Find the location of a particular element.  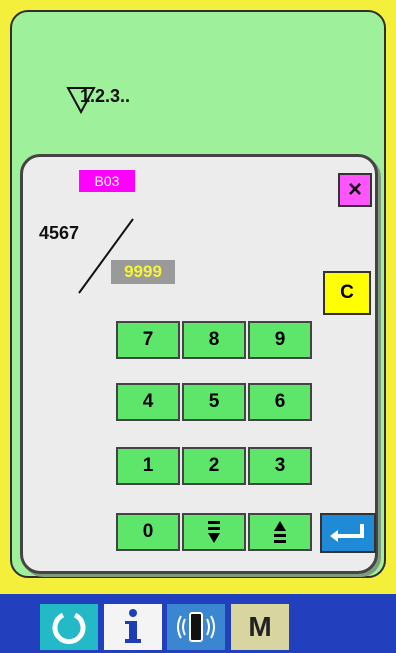

communication-icon is located at coordinates (196, 627).